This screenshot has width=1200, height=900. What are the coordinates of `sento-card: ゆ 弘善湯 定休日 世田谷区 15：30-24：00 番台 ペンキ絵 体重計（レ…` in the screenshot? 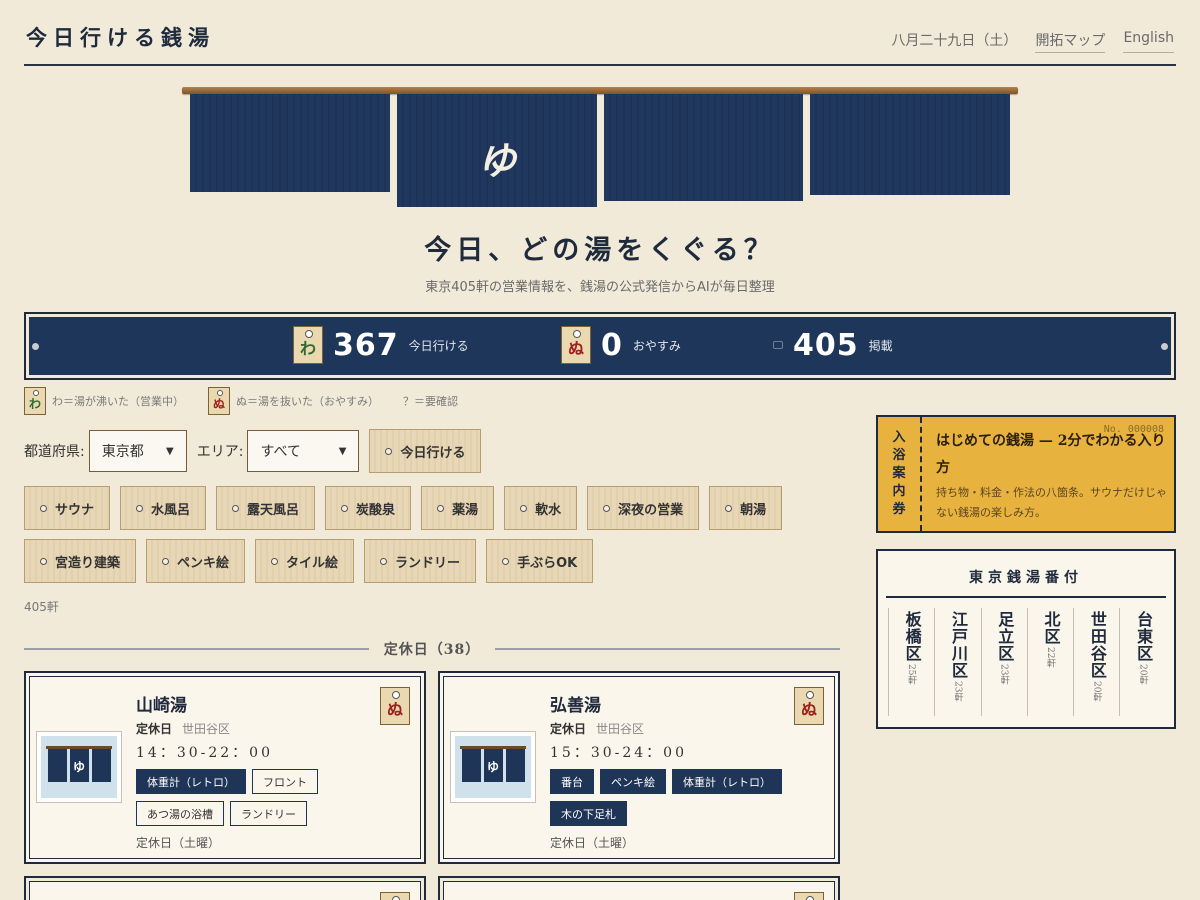 It's located at (639, 767).